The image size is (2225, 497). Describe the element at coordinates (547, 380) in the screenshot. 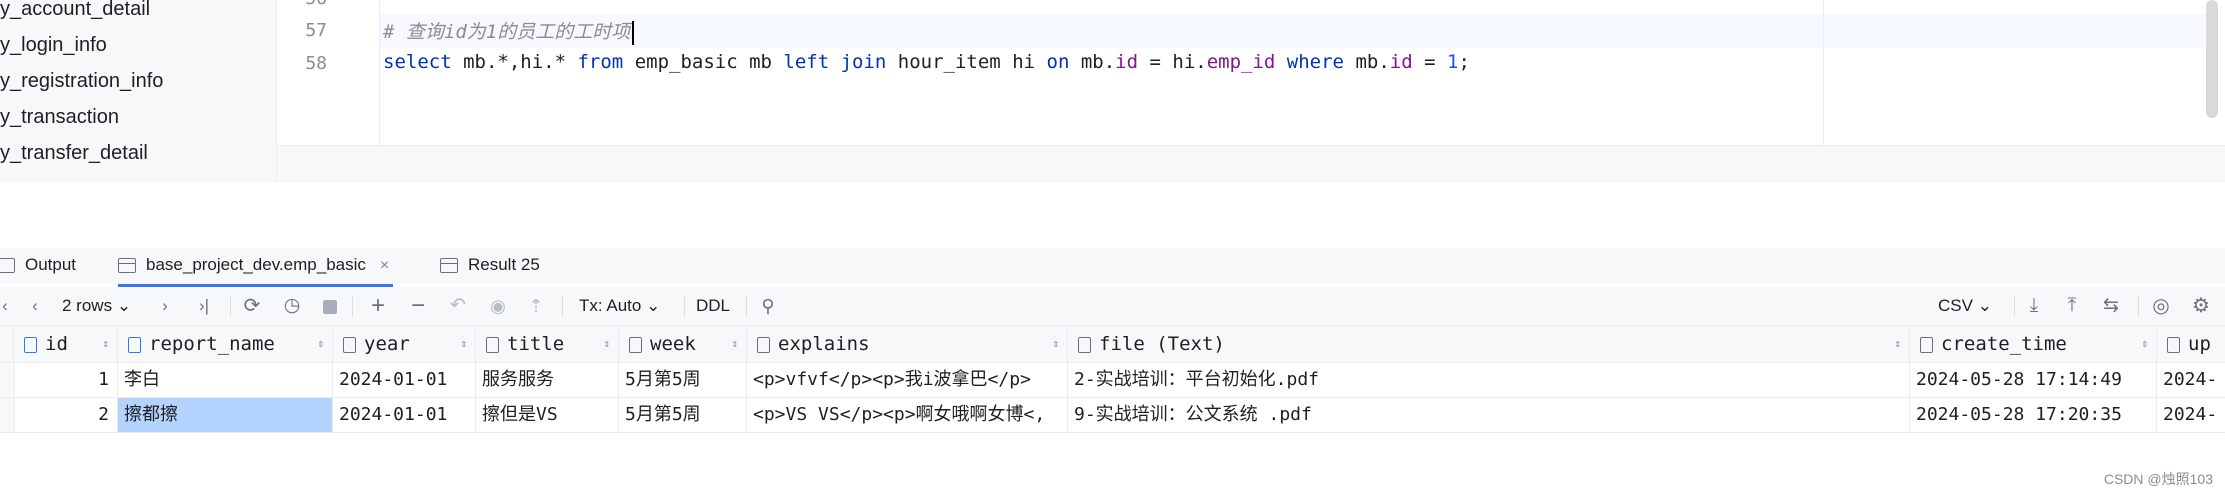

I see `cell-title: 服务服务` at that location.